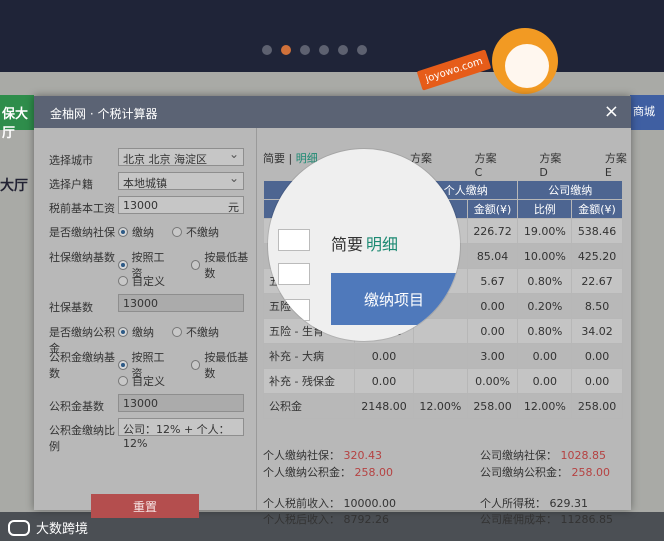  I want to click on base-custom-radio: 自定义, so click(141, 281).